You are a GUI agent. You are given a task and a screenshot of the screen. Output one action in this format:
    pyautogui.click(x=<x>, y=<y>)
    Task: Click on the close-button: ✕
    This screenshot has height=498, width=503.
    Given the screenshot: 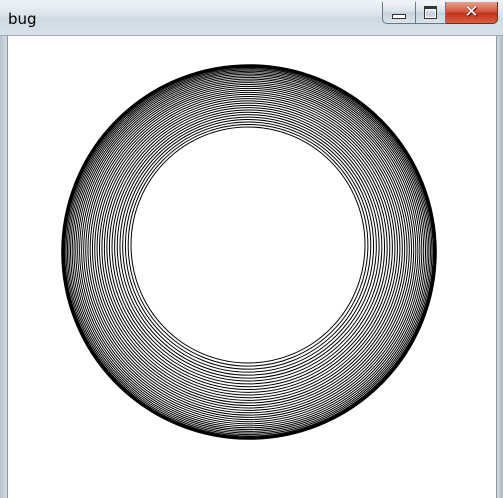 What is the action you would take?
    pyautogui.click(x=472, y=13)
    